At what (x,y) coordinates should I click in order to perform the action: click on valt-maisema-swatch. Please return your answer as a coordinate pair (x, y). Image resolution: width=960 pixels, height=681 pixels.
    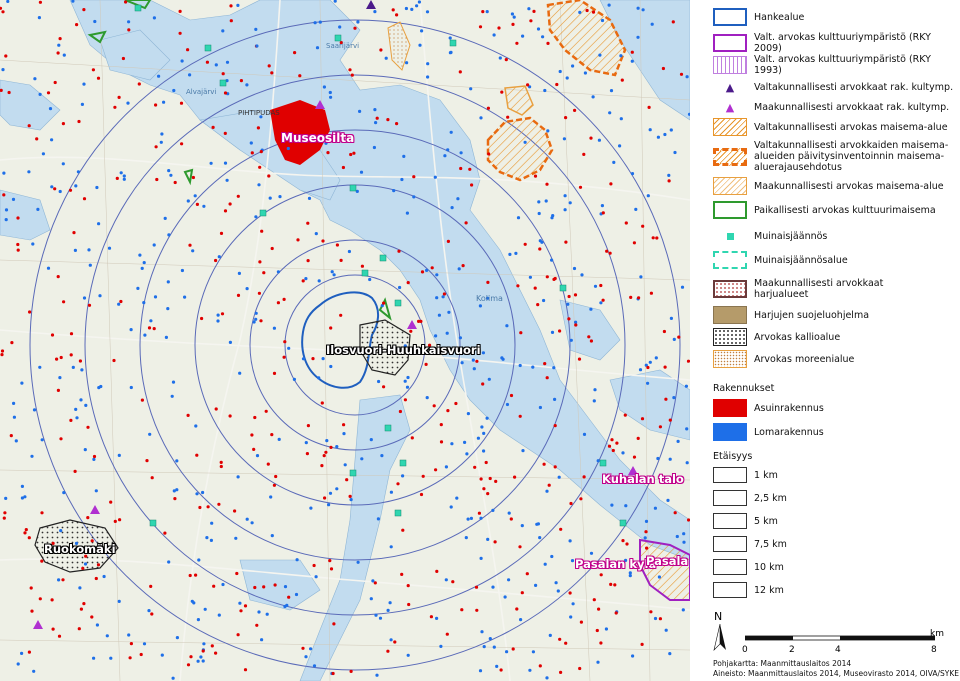
    Looking at the image, I should click on (730, 127).